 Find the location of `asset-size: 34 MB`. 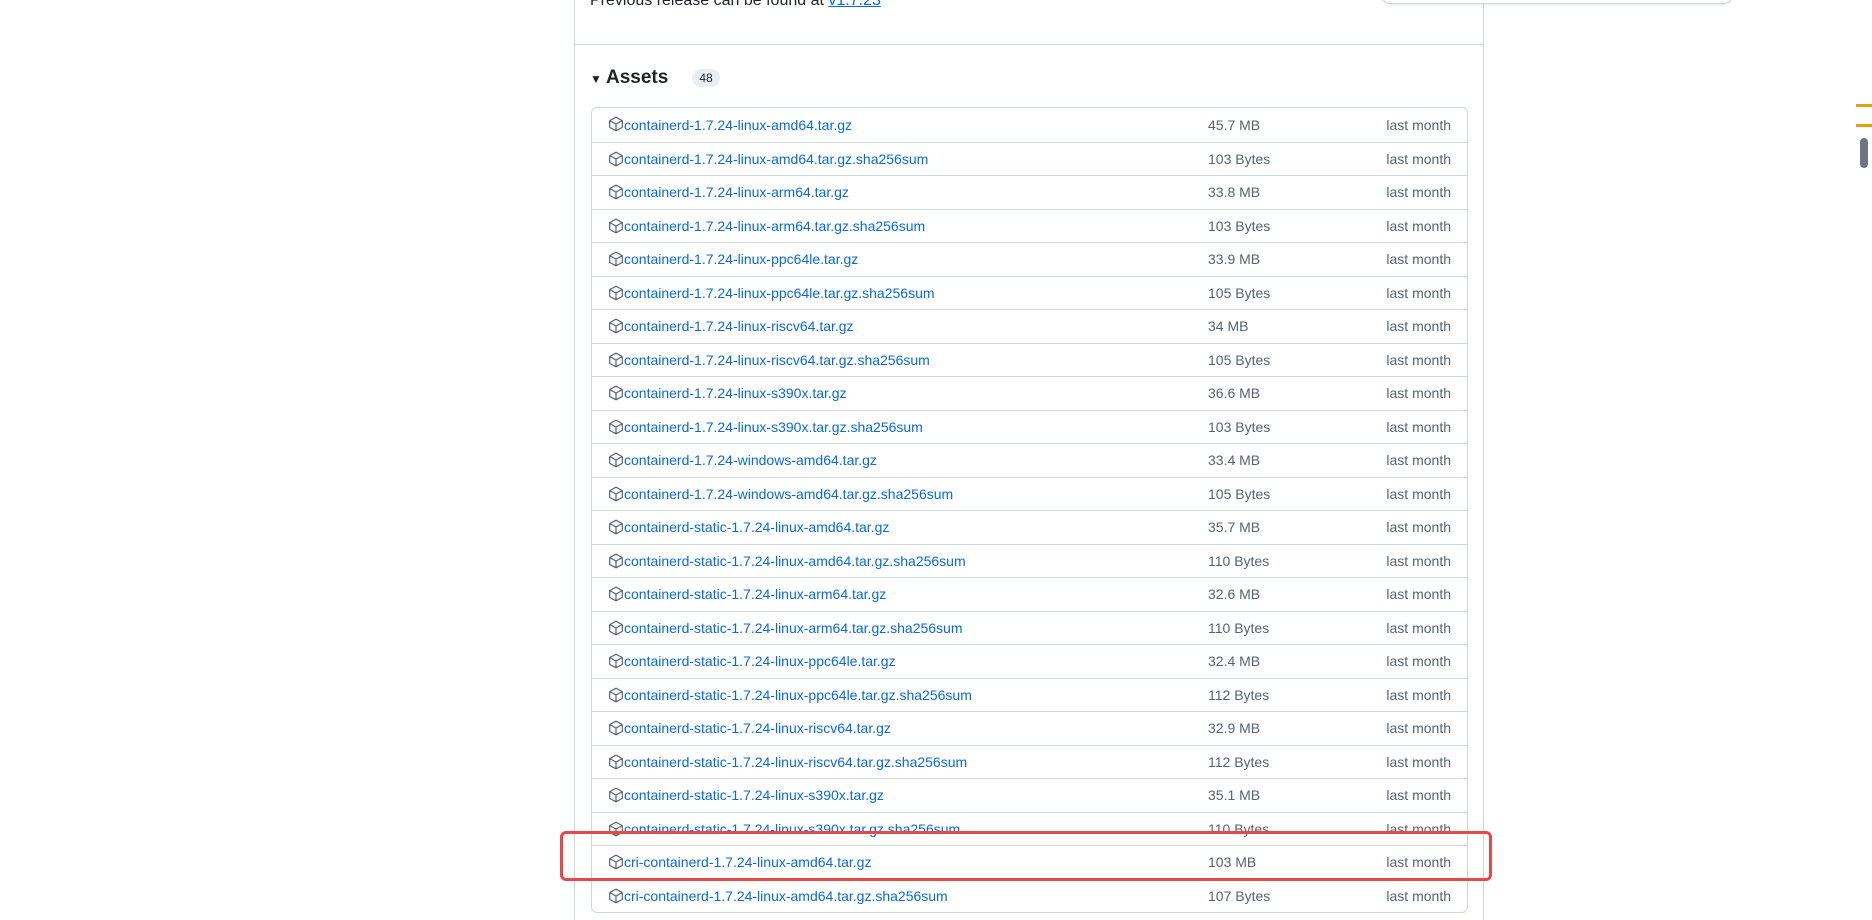

asset-size: 34 MB is located at coordinates (1228, 326).